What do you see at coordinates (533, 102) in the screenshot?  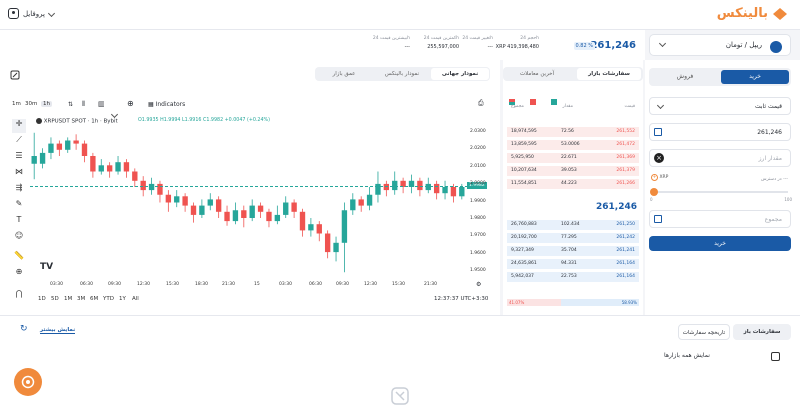 I see `view-asks-icon` at bounding box center [533, 102].